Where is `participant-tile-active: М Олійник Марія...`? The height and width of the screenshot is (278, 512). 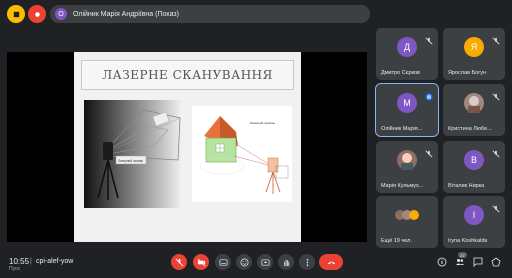
participant-tile-active: М Олійник Марія... is located at coordinates (407, 110).